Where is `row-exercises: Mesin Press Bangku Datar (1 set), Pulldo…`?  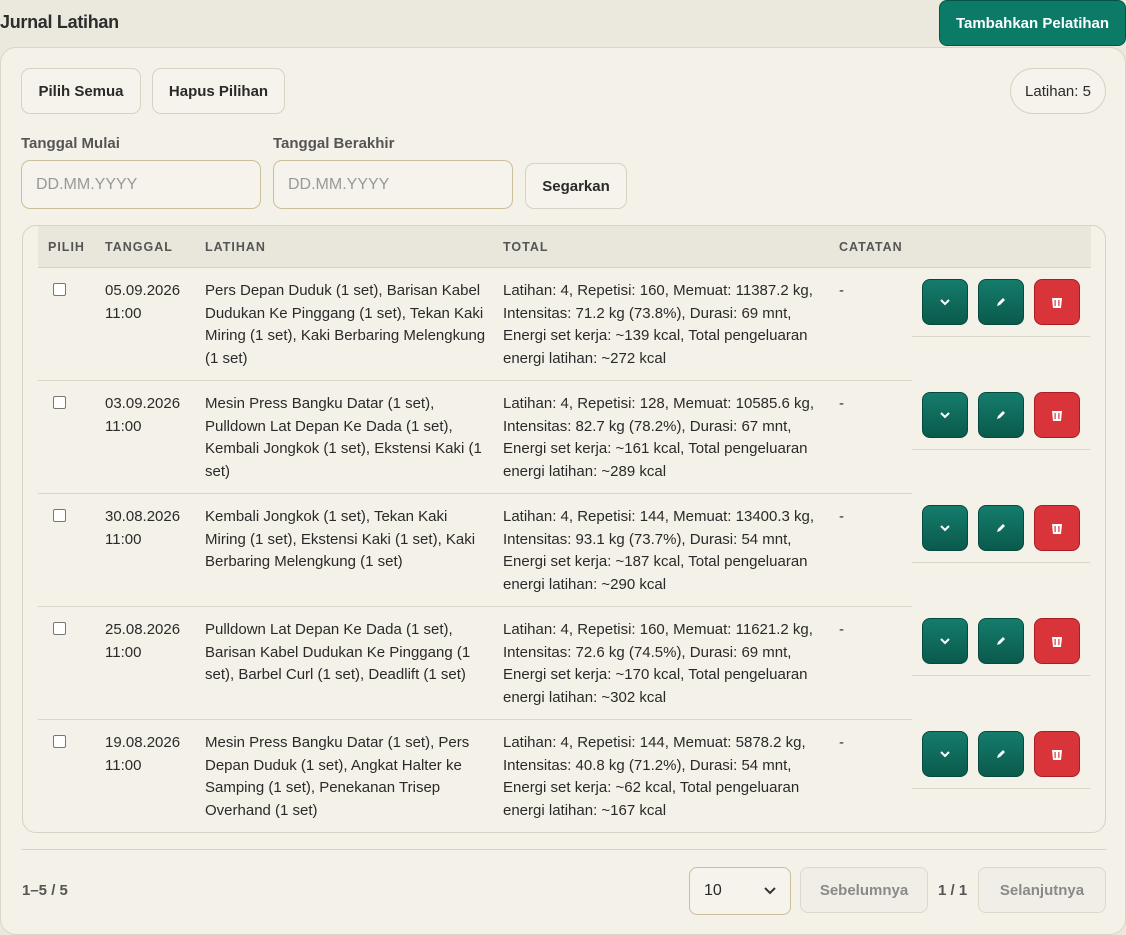
row-exercises: Mesin Press Bangku Datar (1 set), Pulldo… is located at coordinates (343, 437).